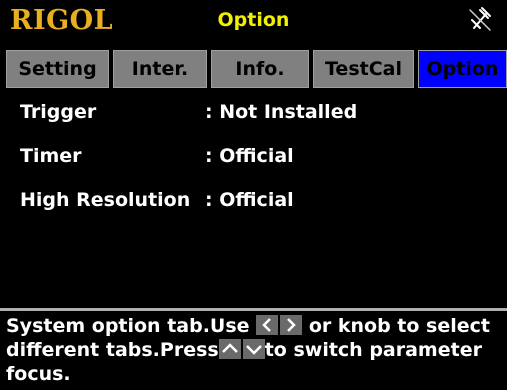 This screenshot has height=390, width=507. I want to click on right-arrow-key-icon, so click(291, 325).